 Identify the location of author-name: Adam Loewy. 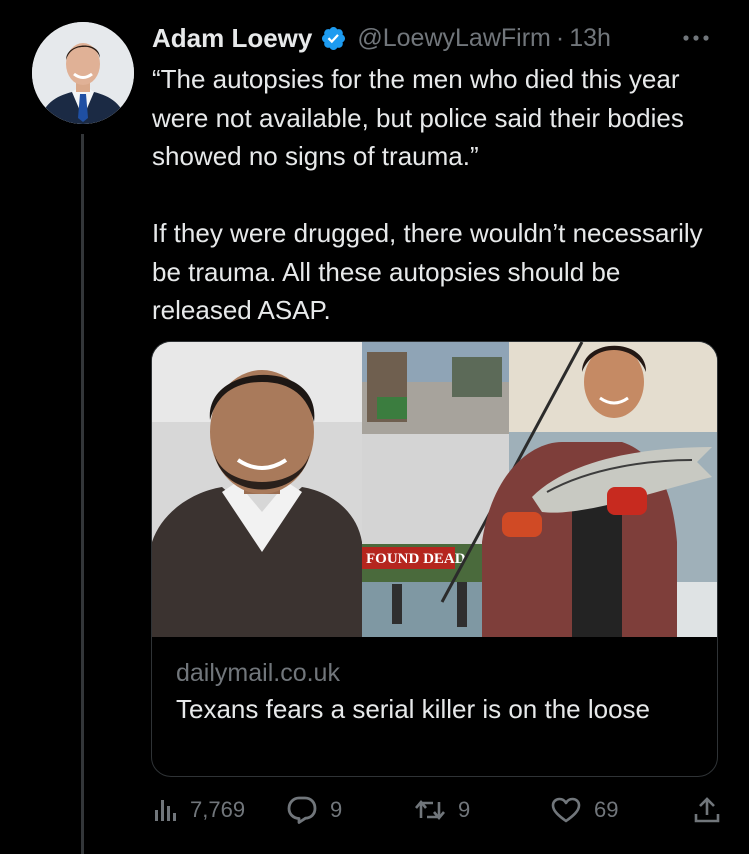
(232, 38).